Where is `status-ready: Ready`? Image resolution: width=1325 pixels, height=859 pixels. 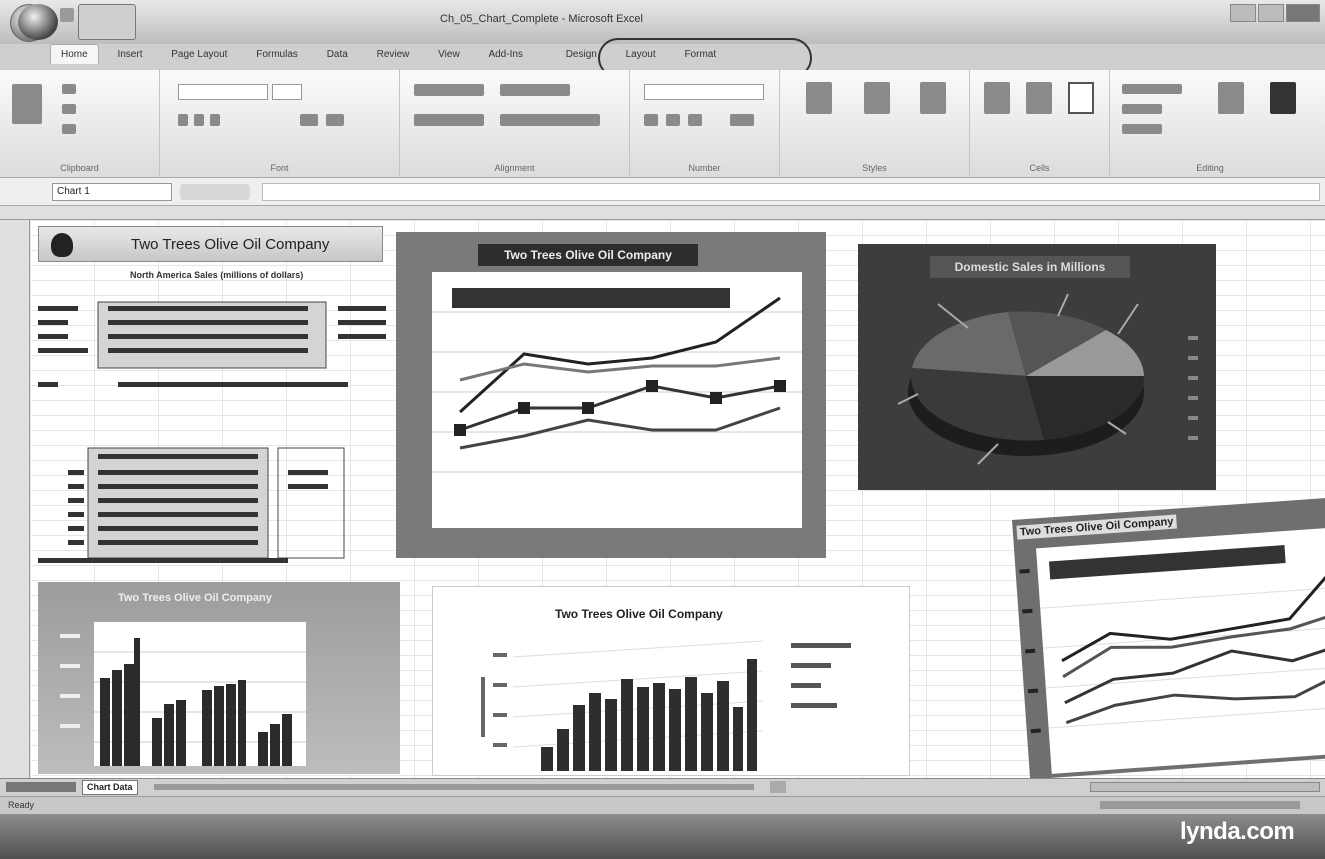
status-ready: Ready is located at coordinates (21, 805).